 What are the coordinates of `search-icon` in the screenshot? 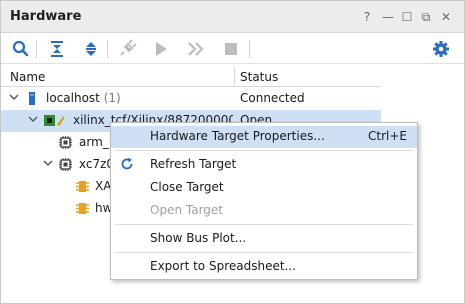 It's located at (20, 48).